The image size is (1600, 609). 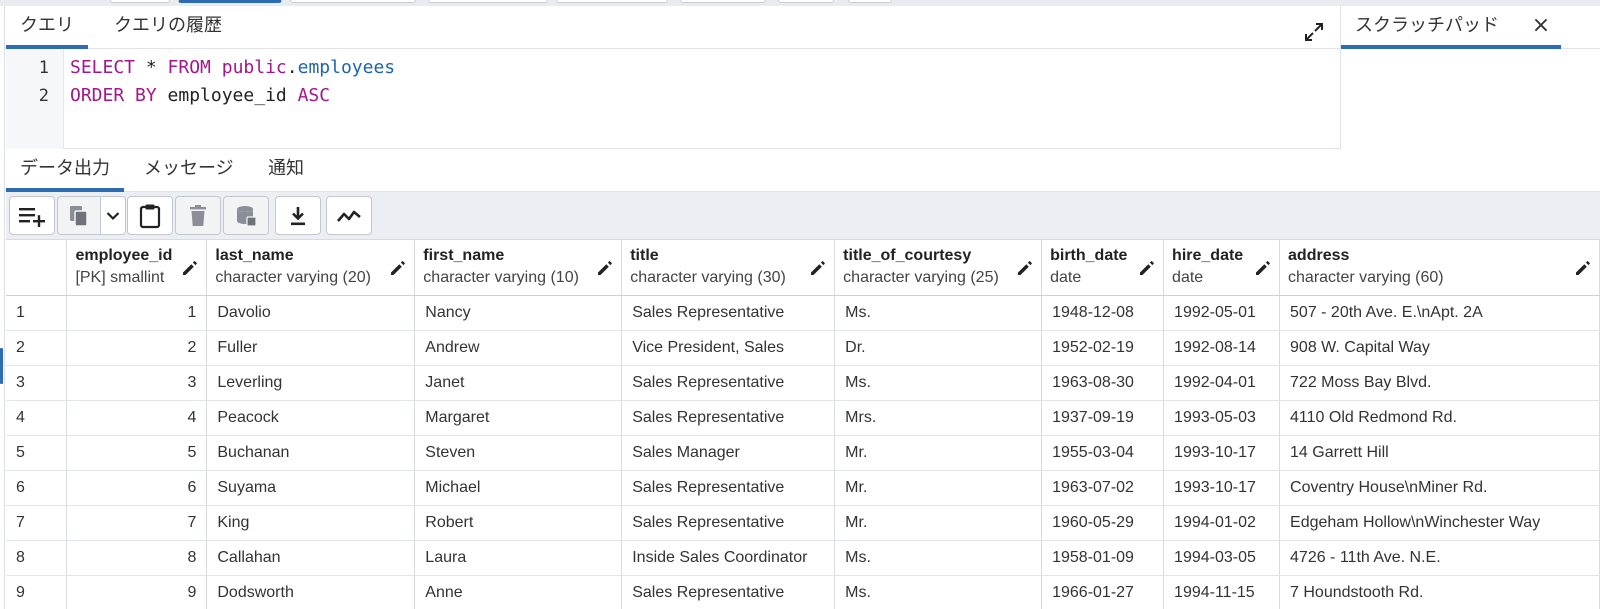 What do you see at coordinates (137, 348) in the screenshot?
I see `table-cell: 2` at bounding box center [137, 348].